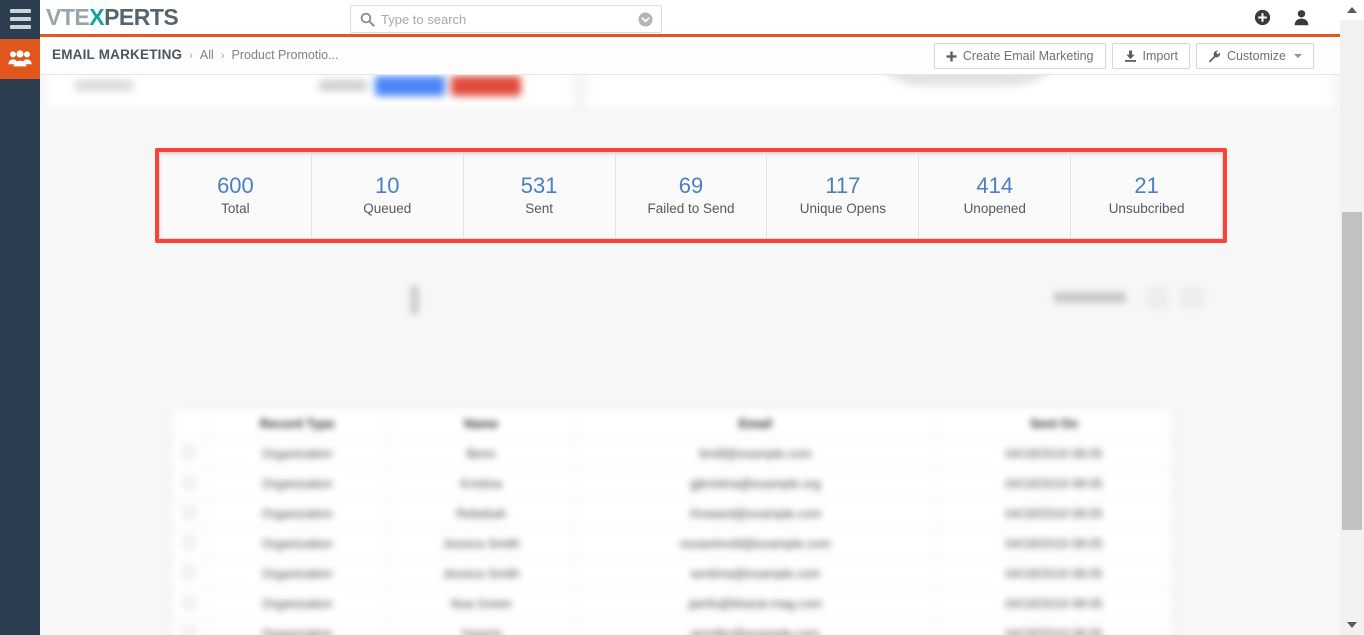 The image size is (1364, 635). What do you see at coordinates (387, 209) in the screenshot?
I see `stat-label: Queued` at bounding box center [387, 209].